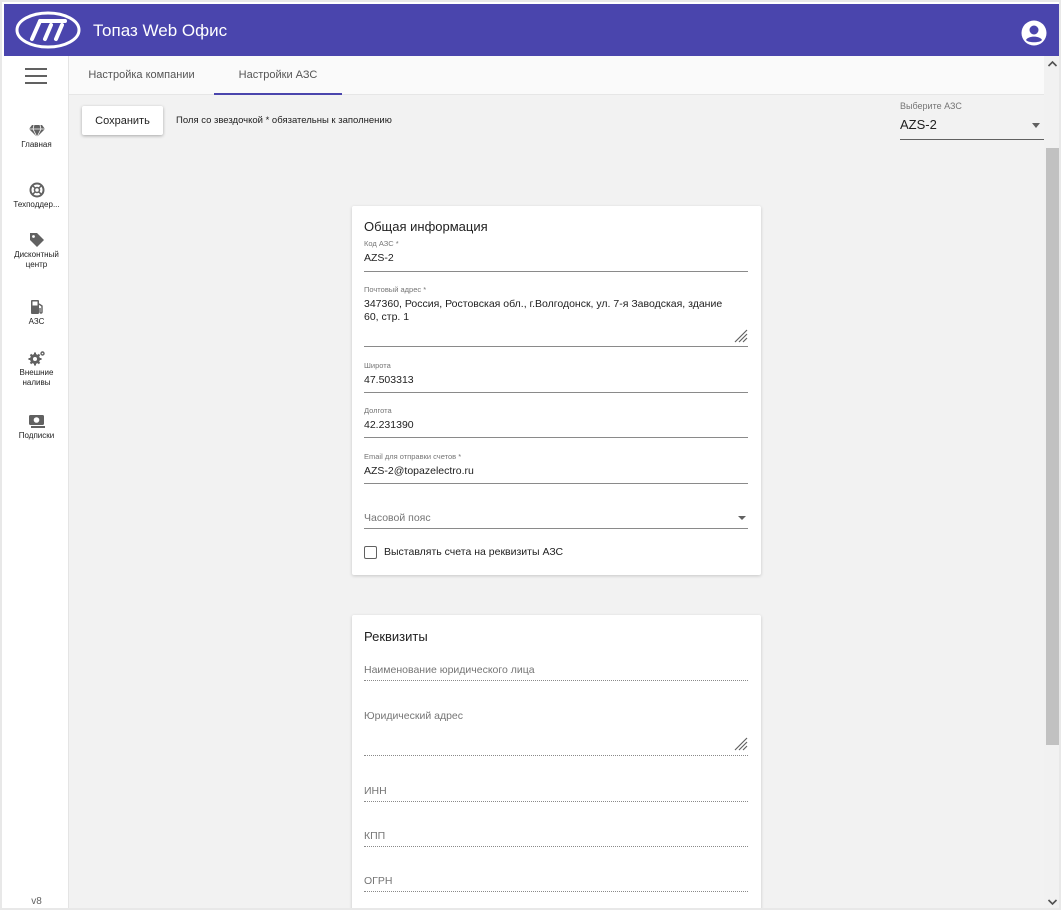 The width and height of the screenshot is (1061, 910). I want to click on sidebar-item-label: АЗС, so click(36, 321).